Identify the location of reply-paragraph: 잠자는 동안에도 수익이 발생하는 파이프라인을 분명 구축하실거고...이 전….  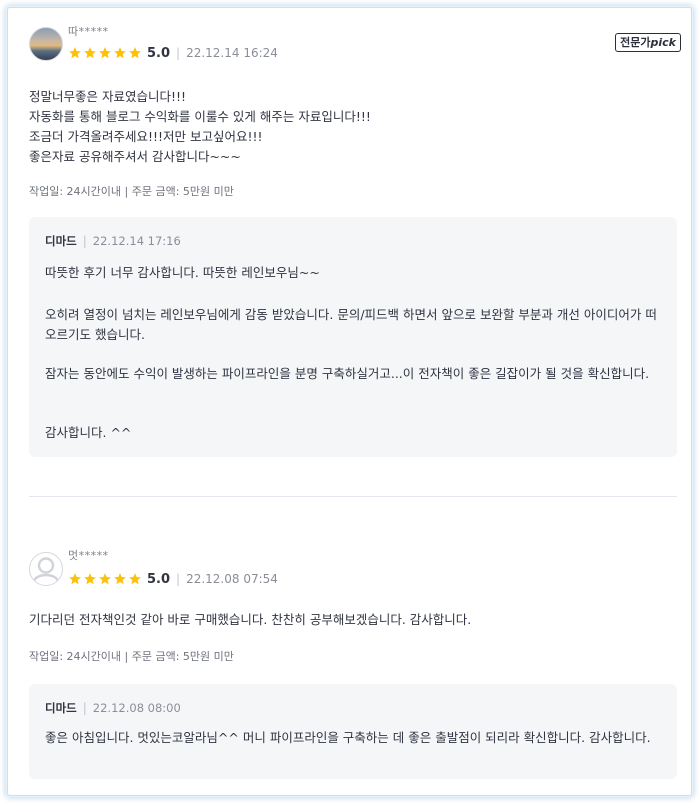
(347, 373).